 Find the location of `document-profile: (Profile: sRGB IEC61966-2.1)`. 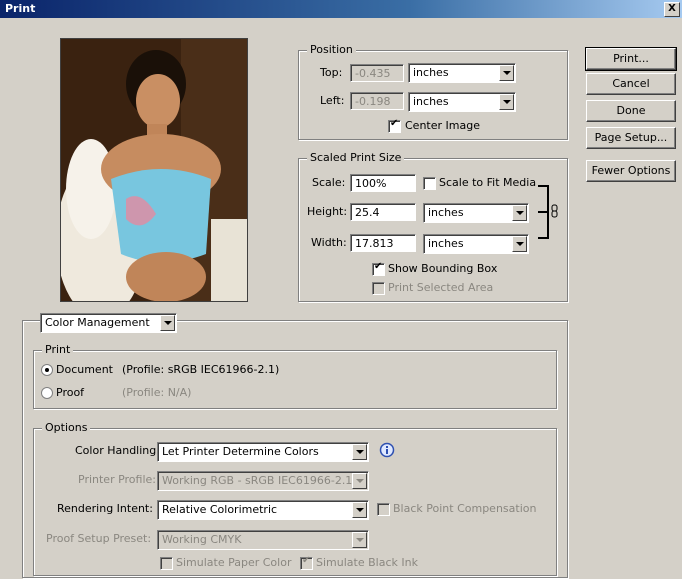

document-profile: (Profile: sRGB IEC61966-2.1) is located at coordinates (201, 369).